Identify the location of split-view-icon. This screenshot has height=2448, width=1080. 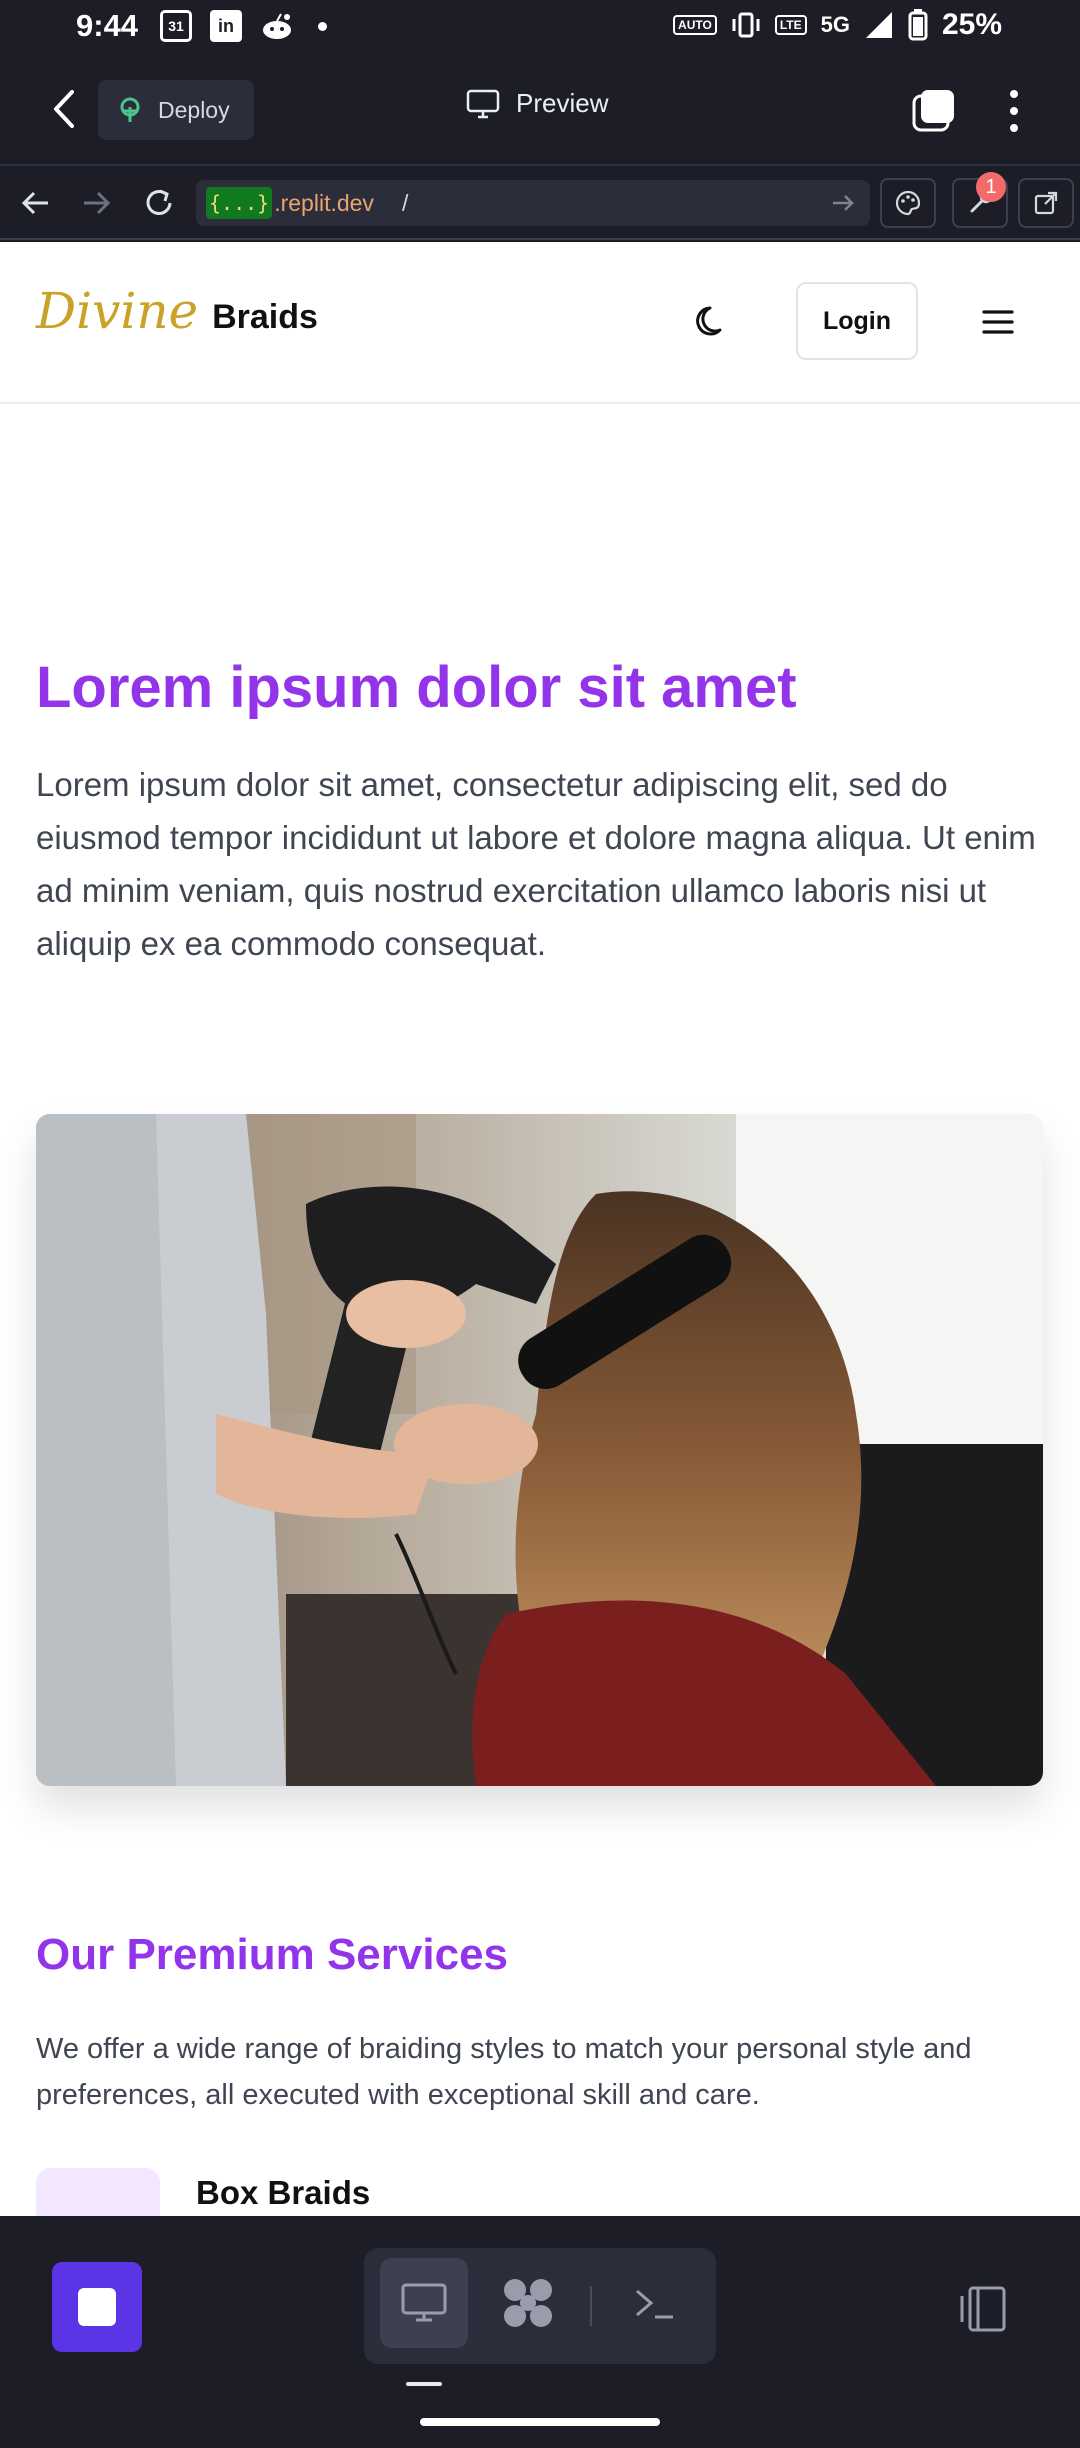
(982, 2309).